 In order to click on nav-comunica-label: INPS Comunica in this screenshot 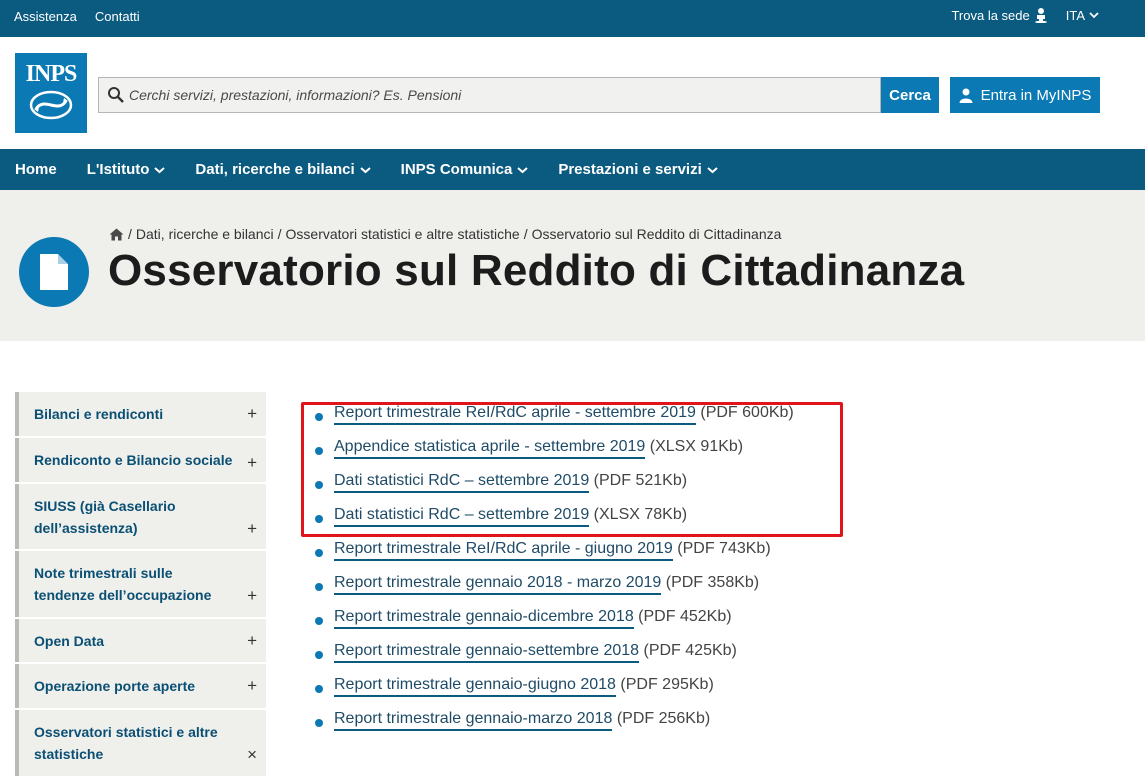, I will do `click(456, 169)`.